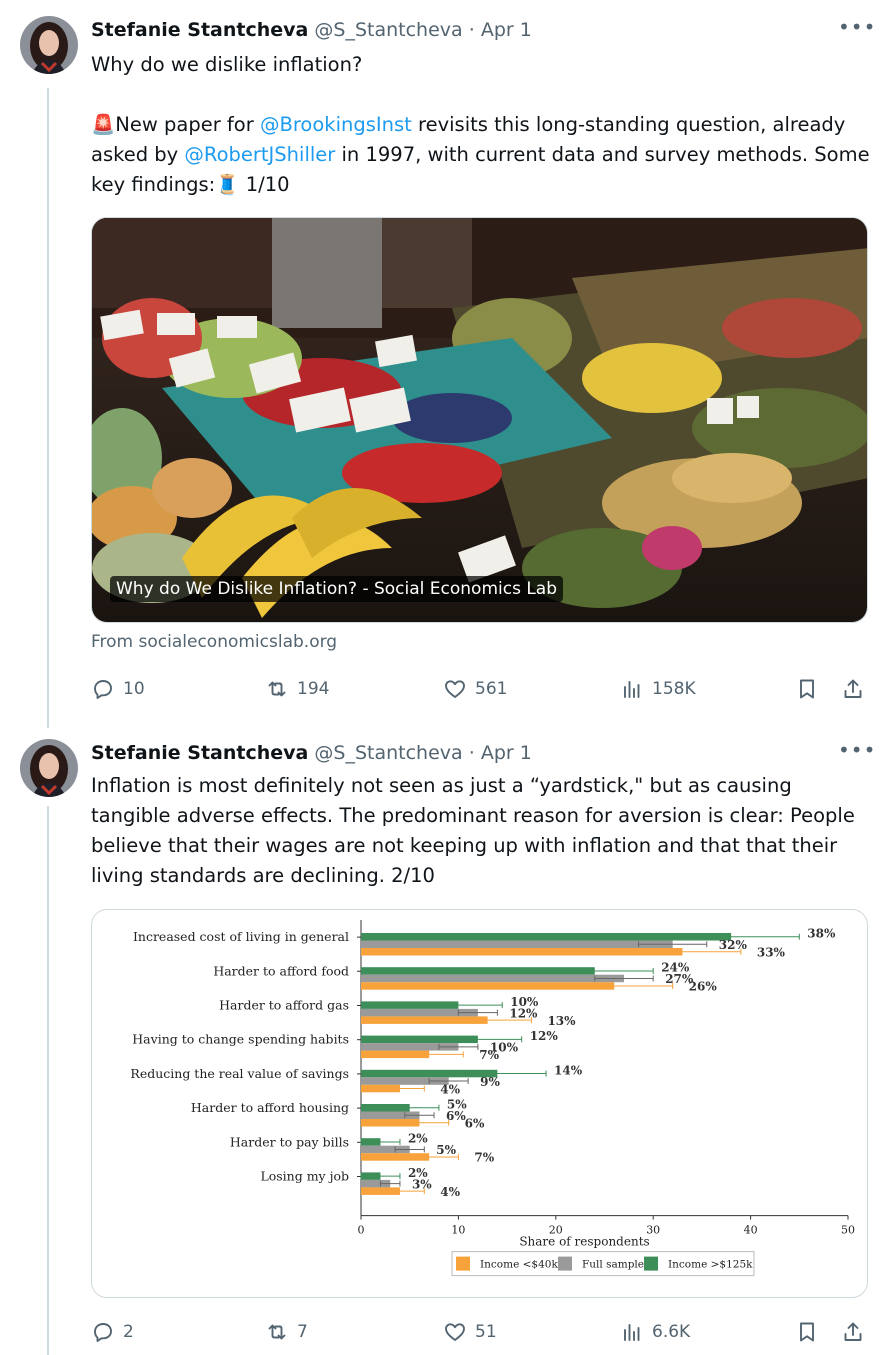 This screenshot has width=886, height=1355. I want to click on views-button: 158K, so click(658, 689).